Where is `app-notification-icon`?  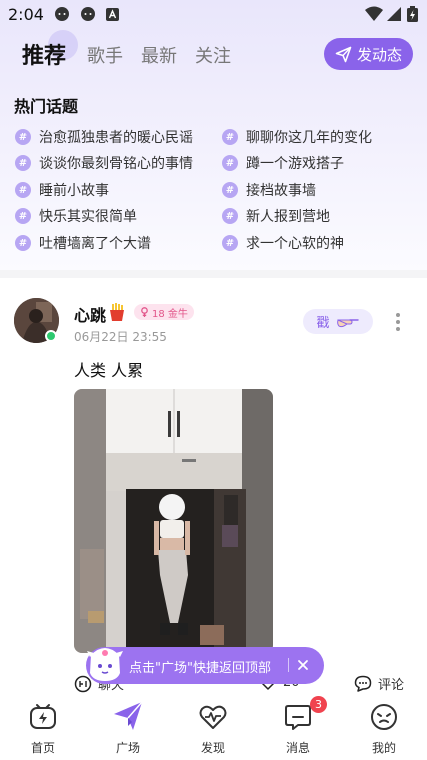
app-notification-icon is located at coordinates (112, 14).